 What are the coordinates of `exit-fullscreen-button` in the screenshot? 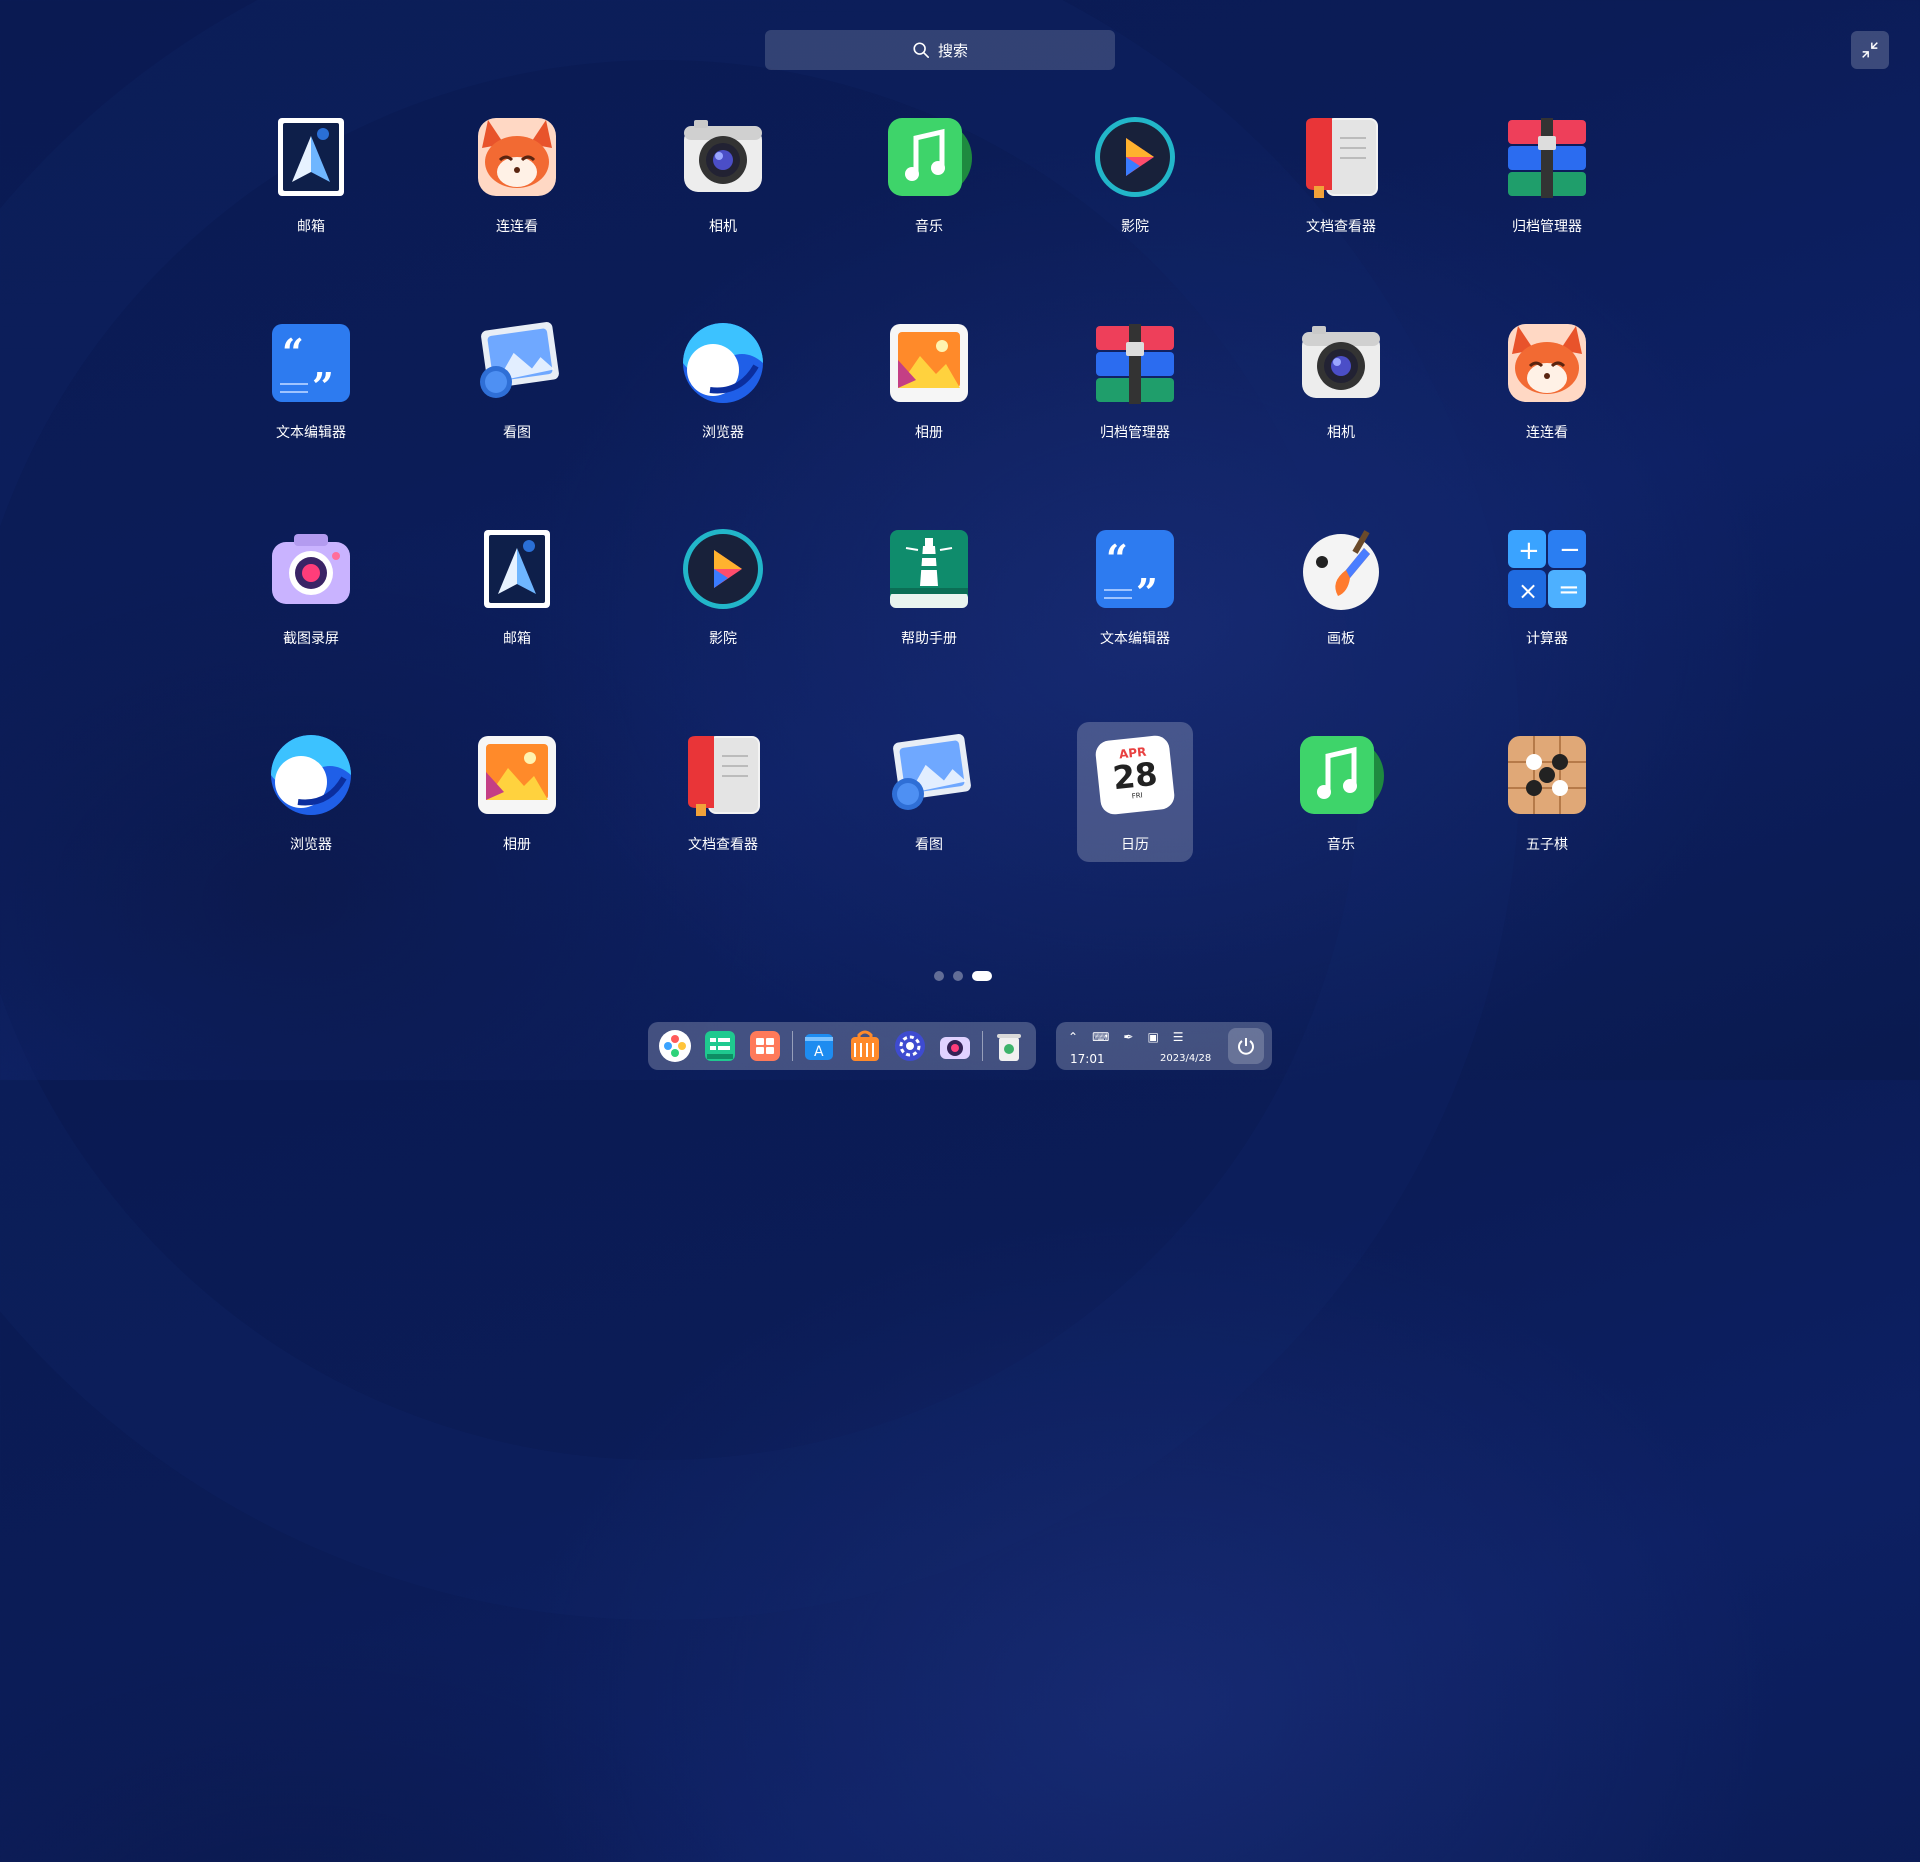 It's located at (1870, 50).